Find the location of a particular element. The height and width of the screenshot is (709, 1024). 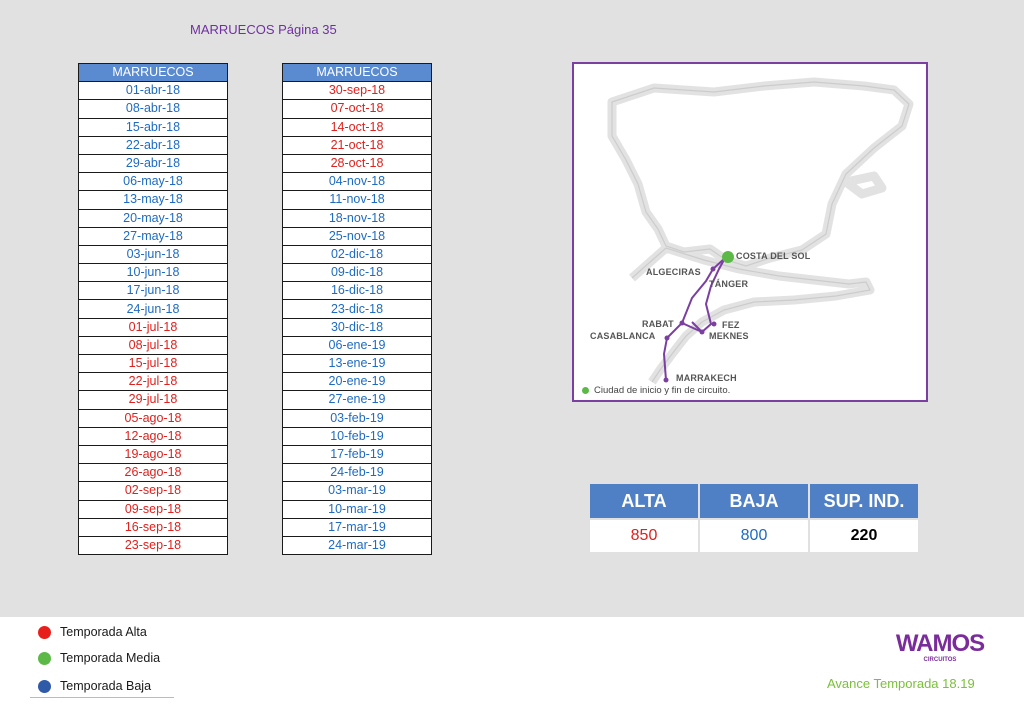

legend-temporada-alta: Temporada Alta is located at coordinates (92, 632).